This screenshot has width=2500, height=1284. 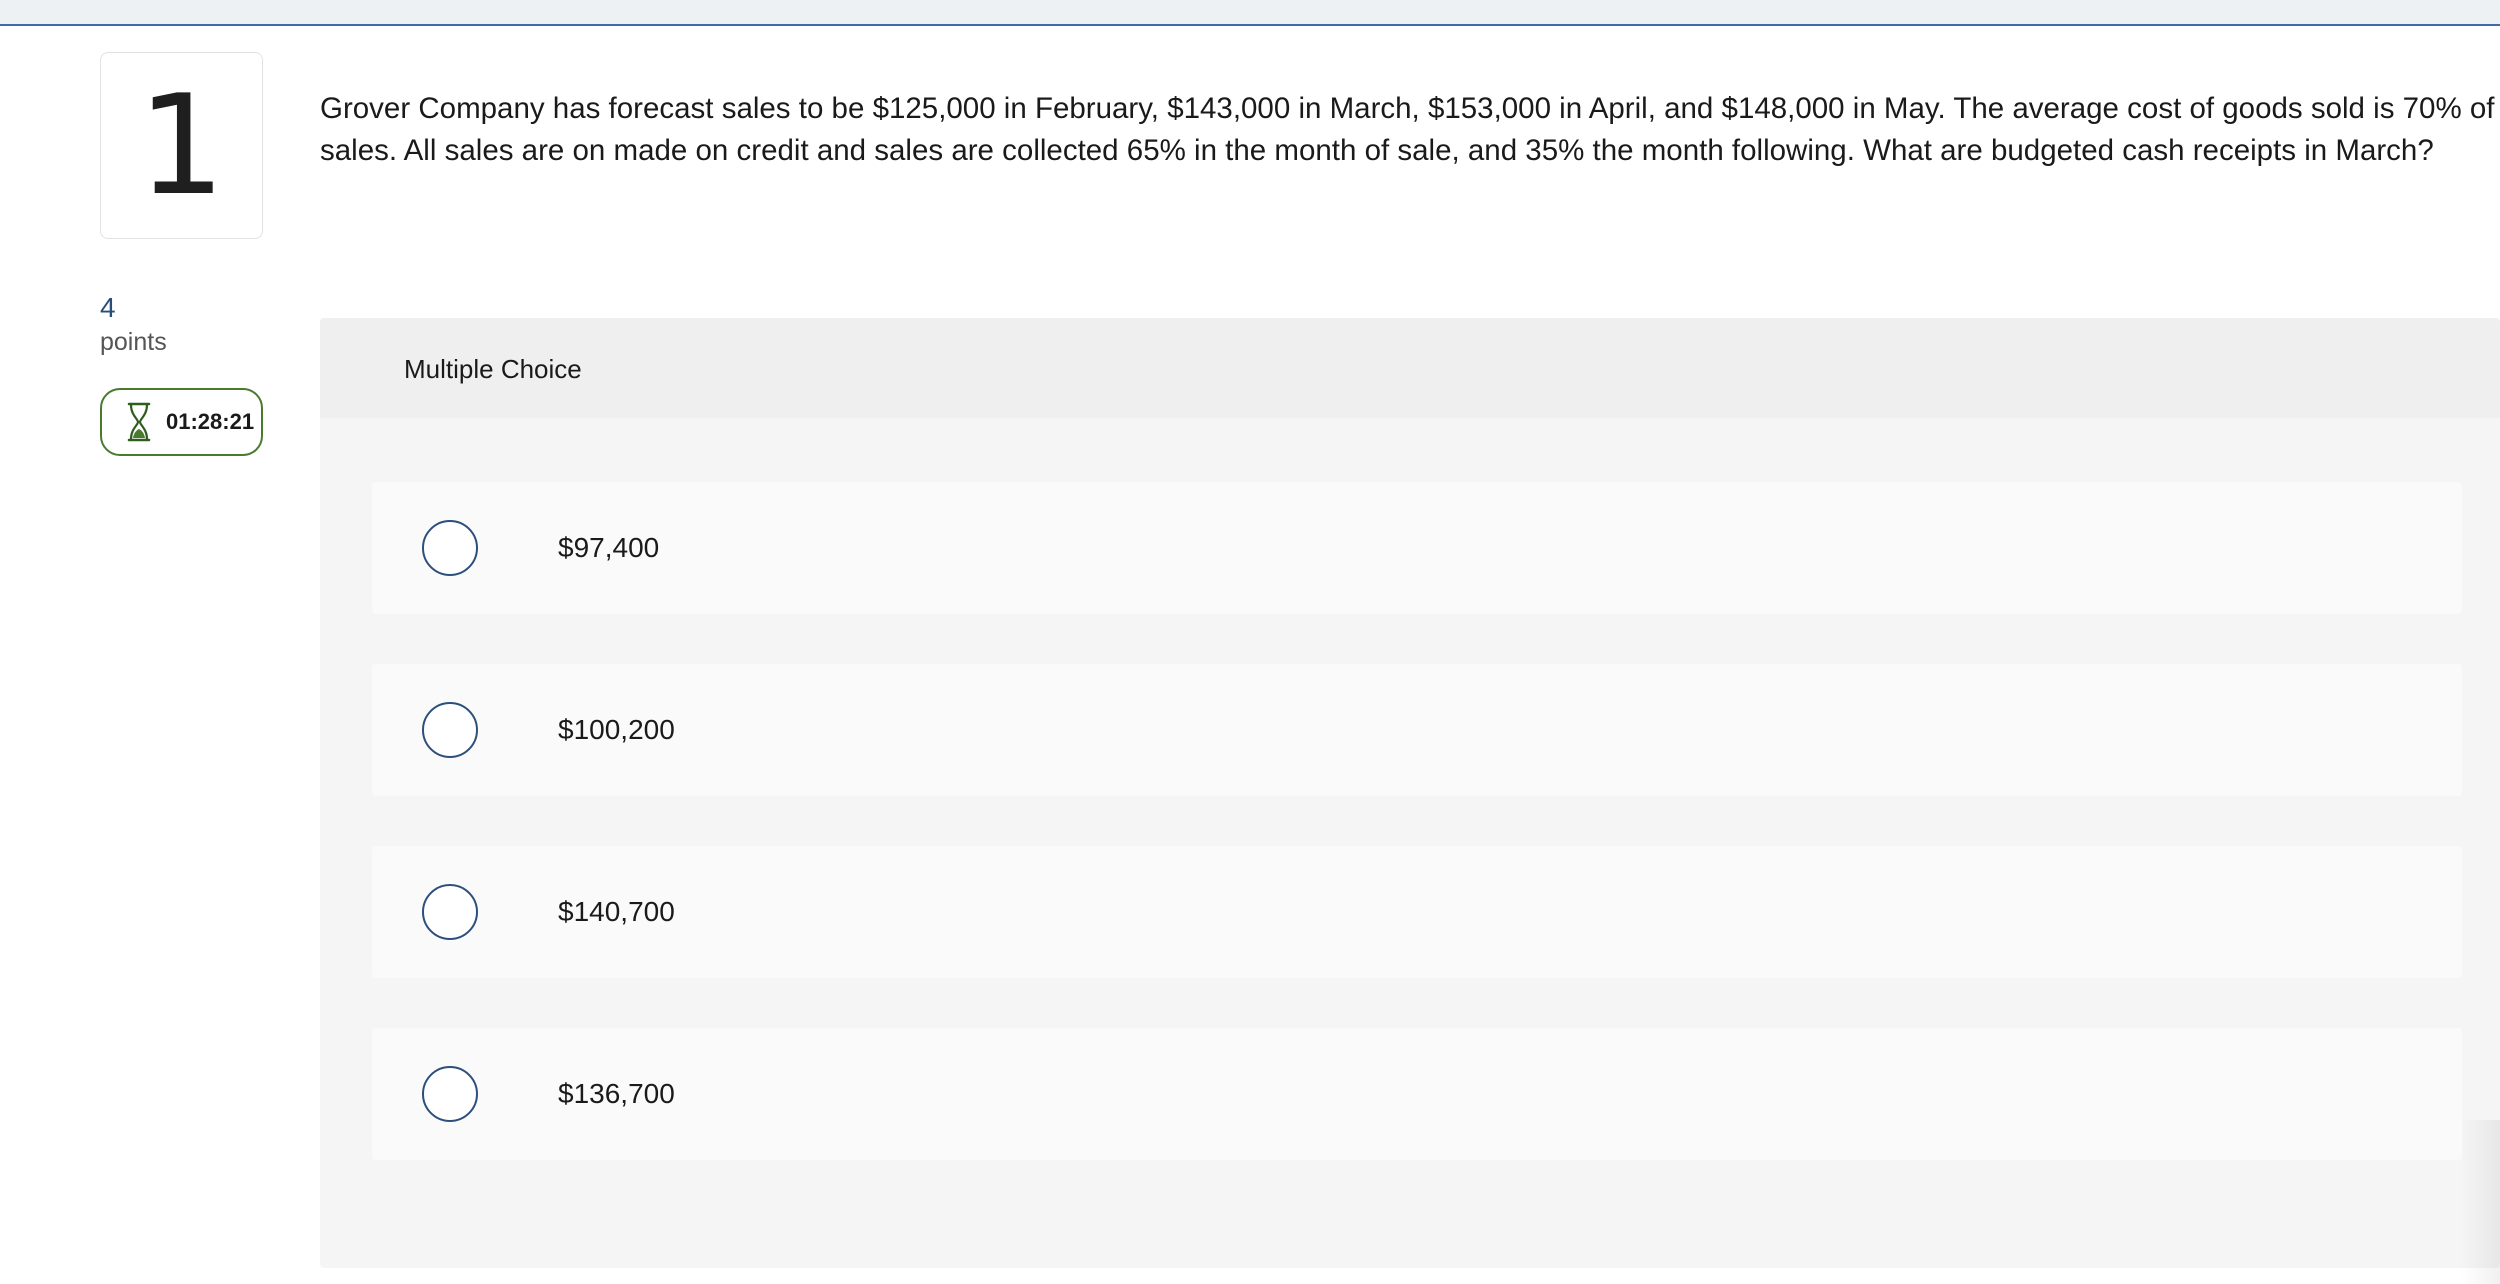 I want to click on points-label: points, so click(x=133, y=342).